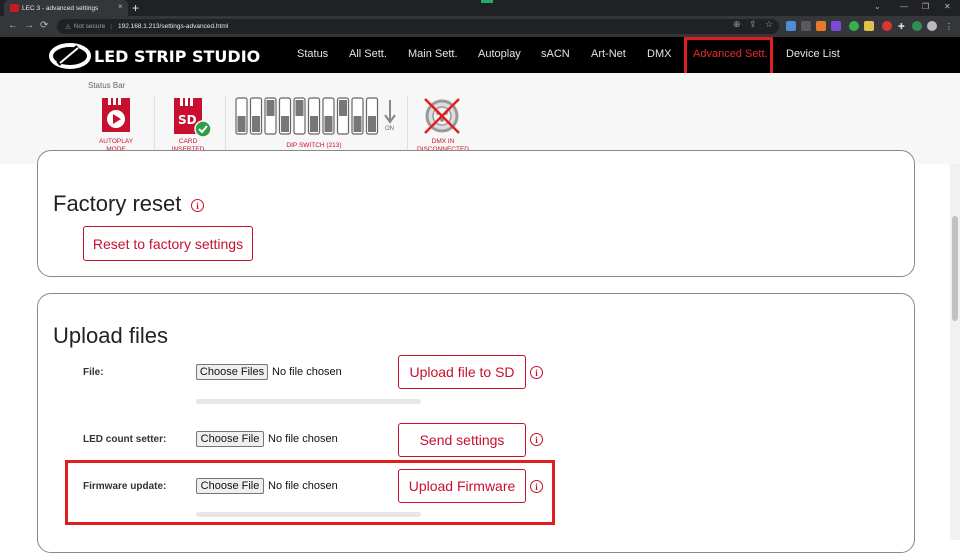 Image resolution: width=960 pixels, height=553 pixels. I want to click on dip-on-label: ON, so click(389, 129).